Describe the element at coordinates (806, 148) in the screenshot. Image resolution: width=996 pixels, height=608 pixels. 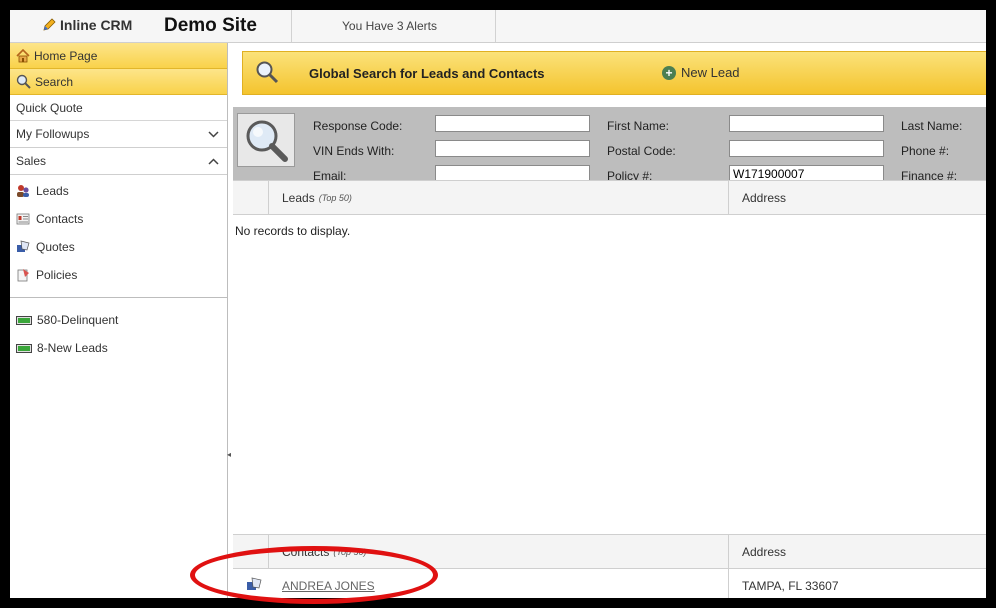
I see `postal-code-input` at that location.